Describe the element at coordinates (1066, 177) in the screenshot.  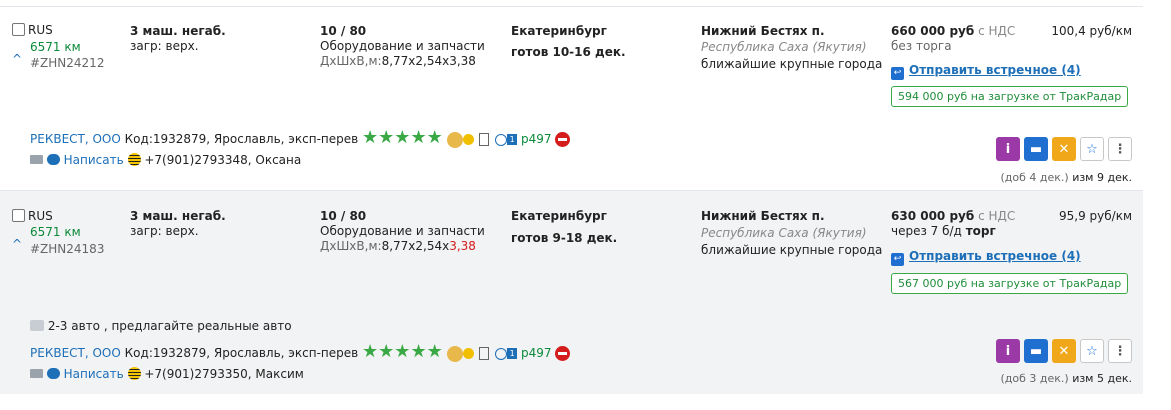
I see `timestamps: (доб 4 дек.) изм 9 дек.` at that location.